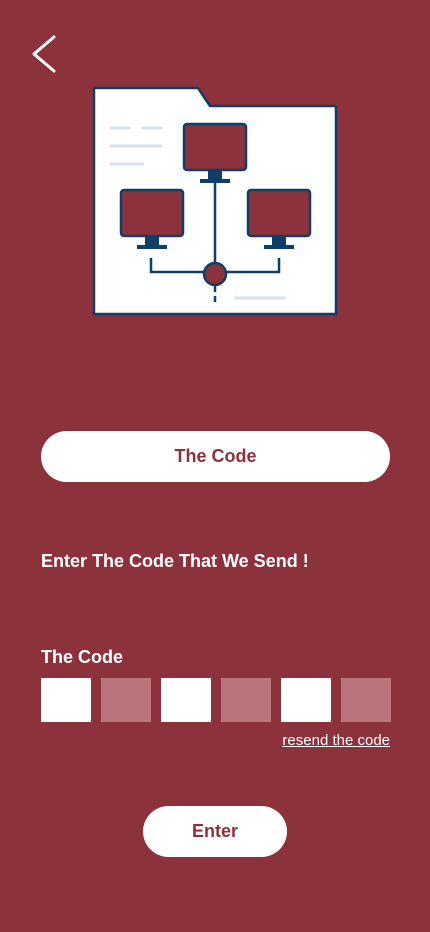 This screenshot has height=932, width=430. I want to click on title-pill: The Code, so click(215, 456).